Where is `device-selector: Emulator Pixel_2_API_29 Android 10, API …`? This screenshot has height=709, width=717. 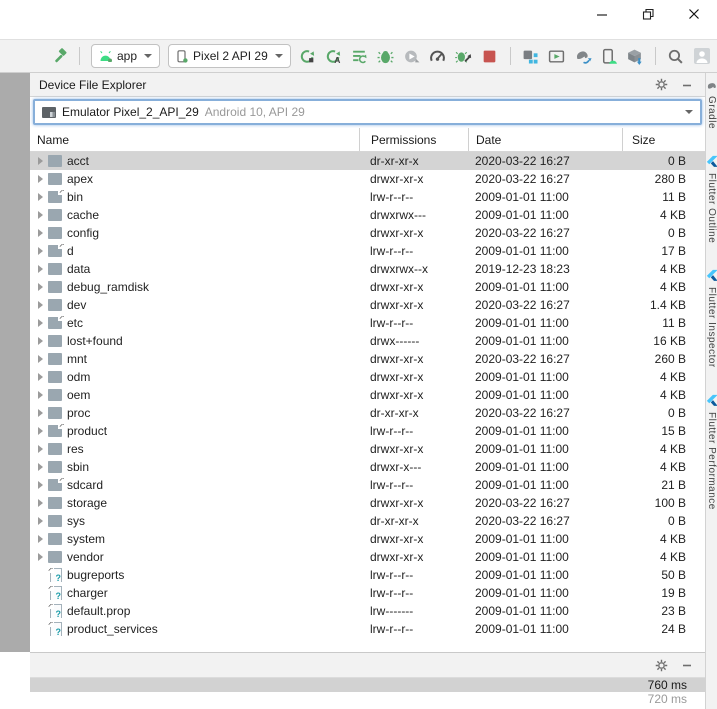
device-selector: Emulator Pixel_2_API_29 Android 10, API … is located at coordinates (367, 112).